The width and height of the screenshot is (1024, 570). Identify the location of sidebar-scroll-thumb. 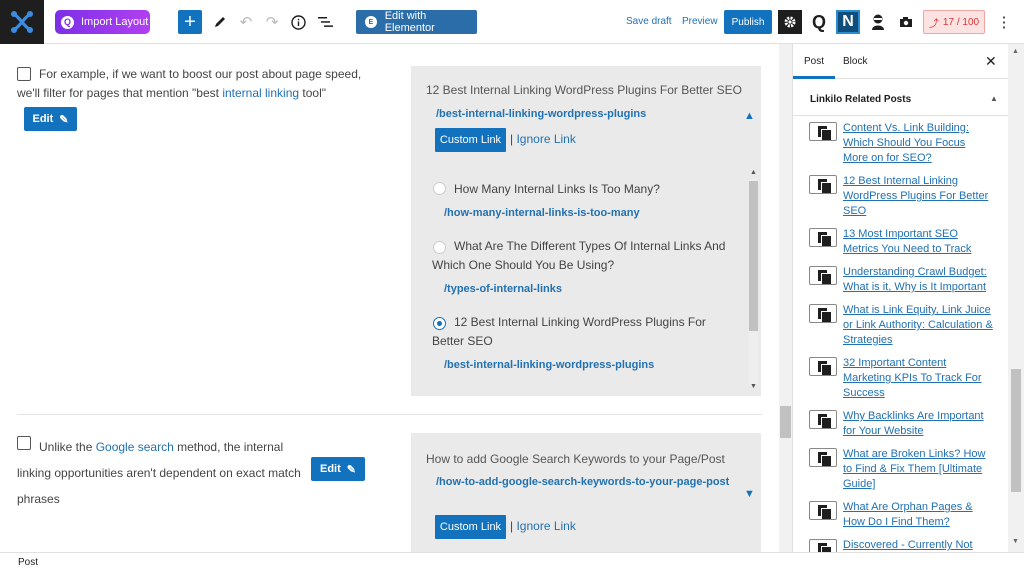
(1016, 430).